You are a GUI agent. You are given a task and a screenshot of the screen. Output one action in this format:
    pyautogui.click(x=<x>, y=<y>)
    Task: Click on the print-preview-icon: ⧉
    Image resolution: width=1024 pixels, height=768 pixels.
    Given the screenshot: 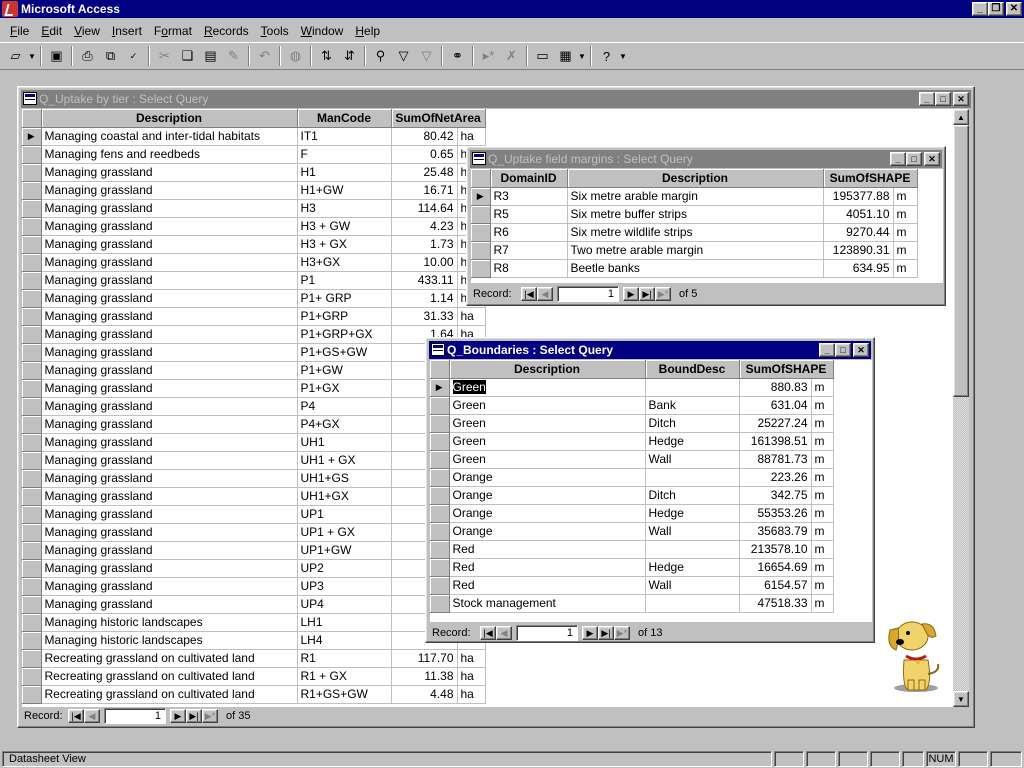 What is the action you would take?
    pyautogui.click(x=110, y=56)
    